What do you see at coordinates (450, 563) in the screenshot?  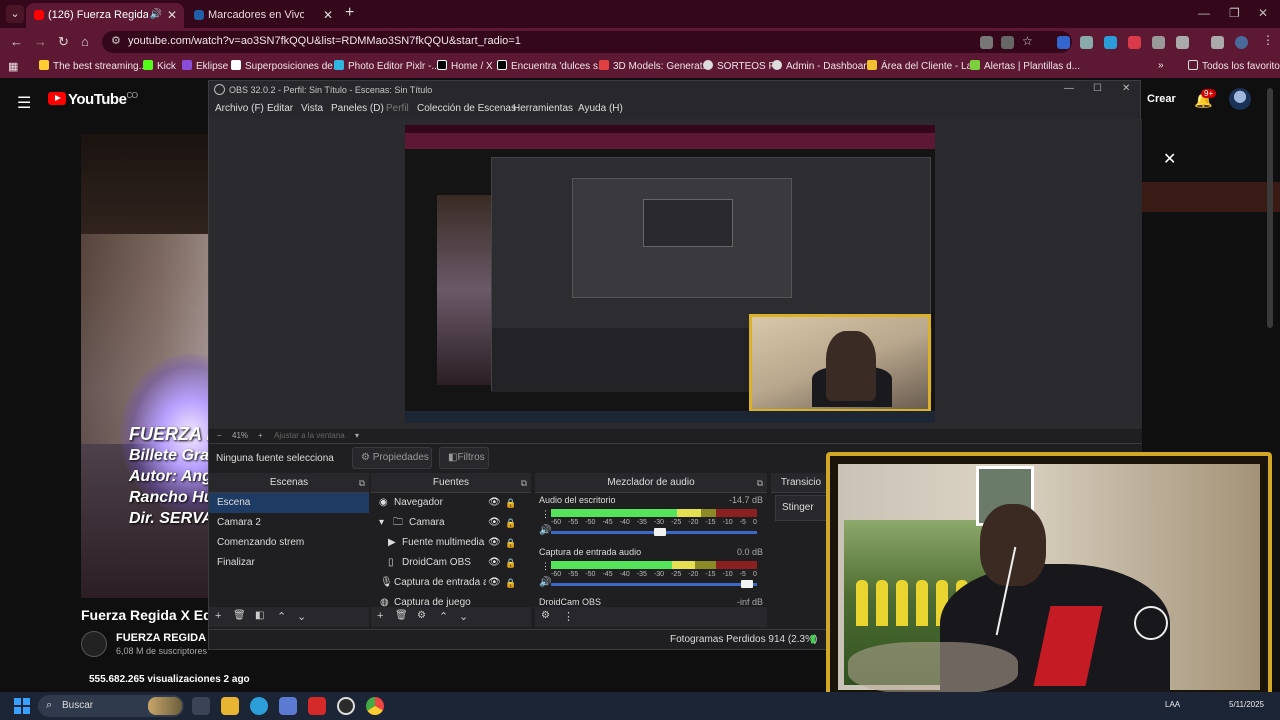 I see `source-item: ▯ DroidCam OBS 👁 🔒` at bounding box center [450, 563].